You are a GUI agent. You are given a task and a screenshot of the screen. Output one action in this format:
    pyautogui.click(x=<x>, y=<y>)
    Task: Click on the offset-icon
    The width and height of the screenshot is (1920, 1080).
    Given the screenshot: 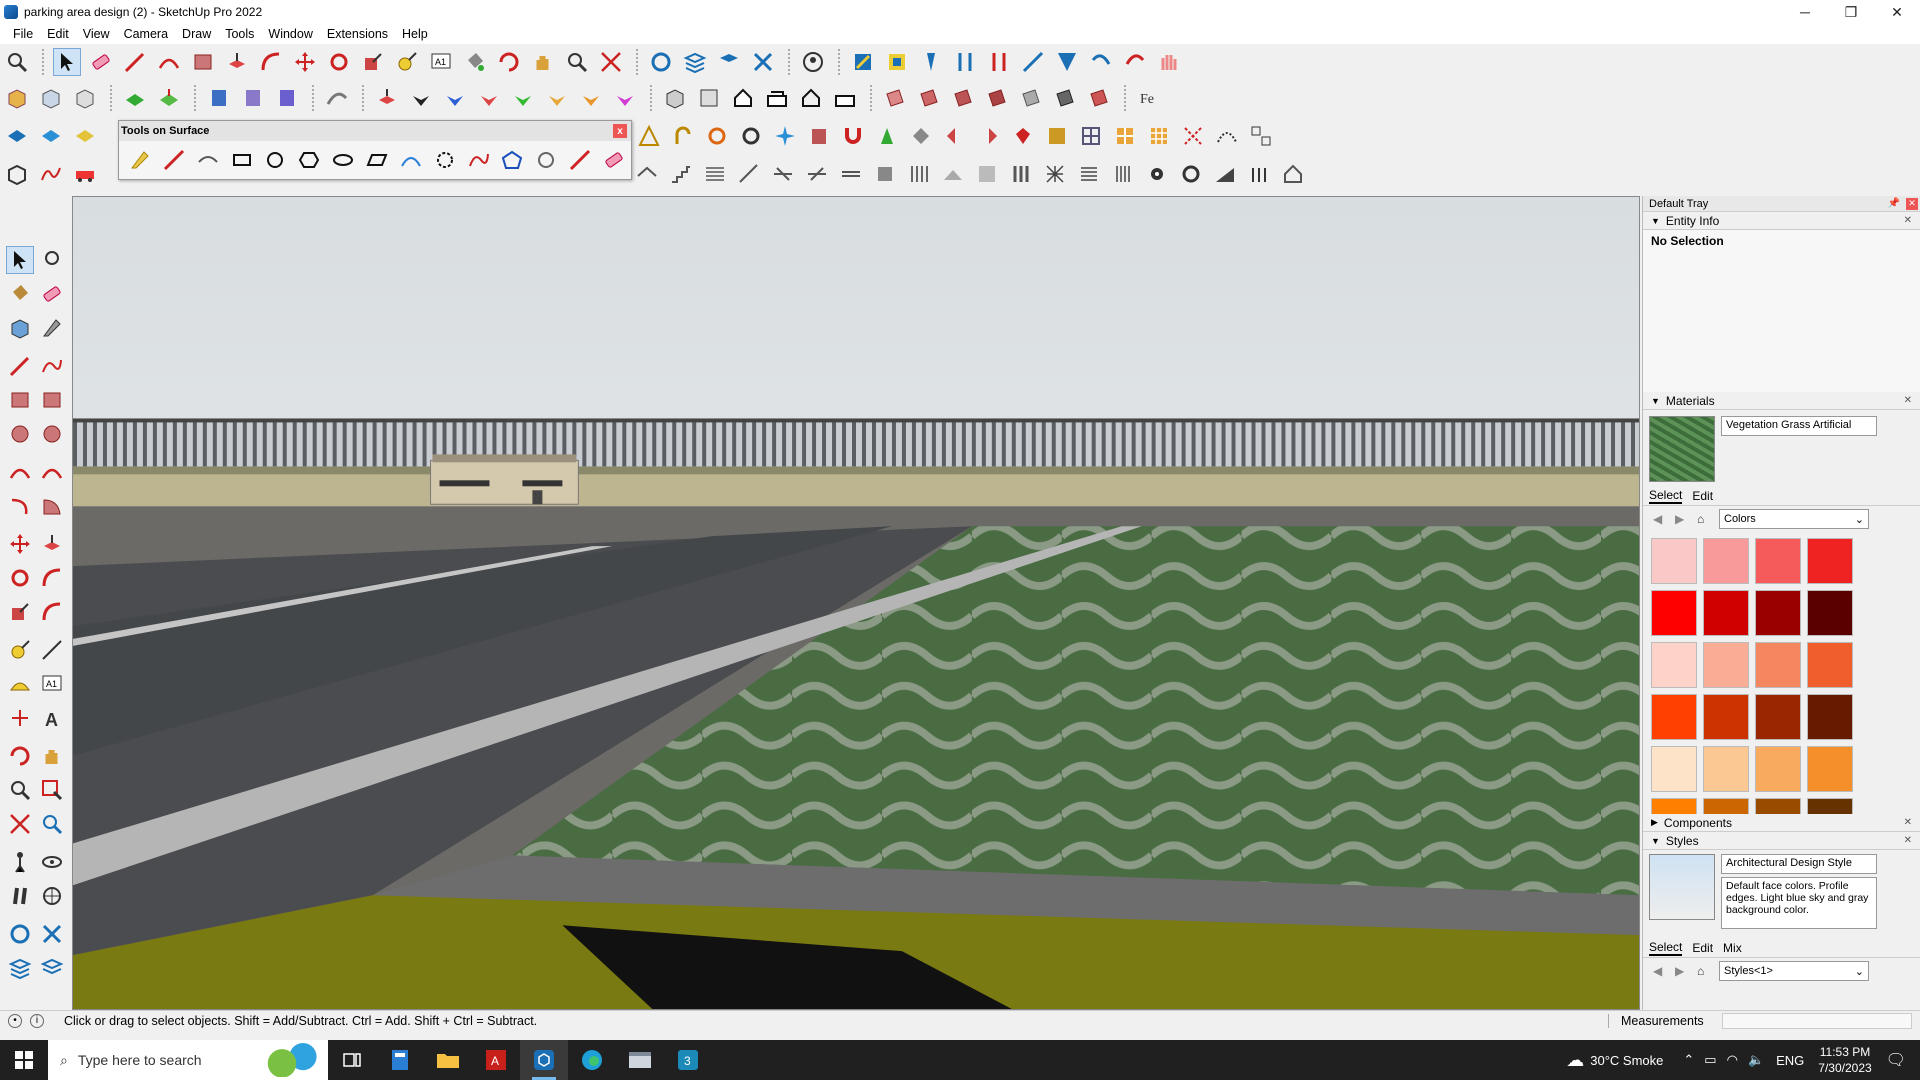 What is the action you would take?
    pyautogui.click(x=52, y=612)
    